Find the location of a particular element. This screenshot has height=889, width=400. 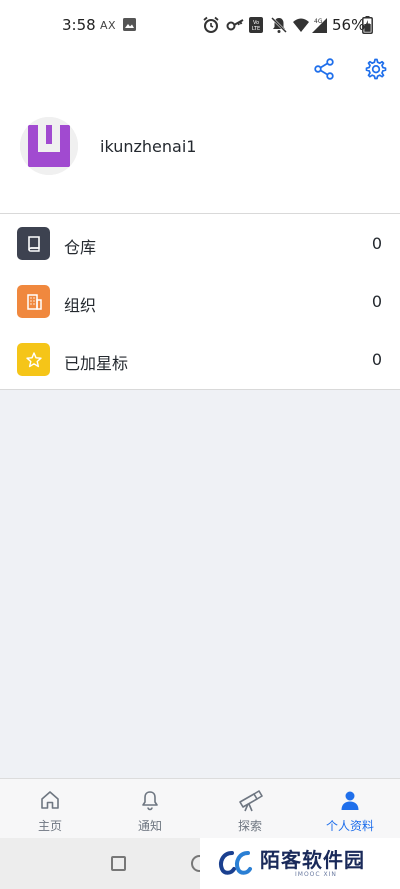

share-button is located at coordinates (324, 69).